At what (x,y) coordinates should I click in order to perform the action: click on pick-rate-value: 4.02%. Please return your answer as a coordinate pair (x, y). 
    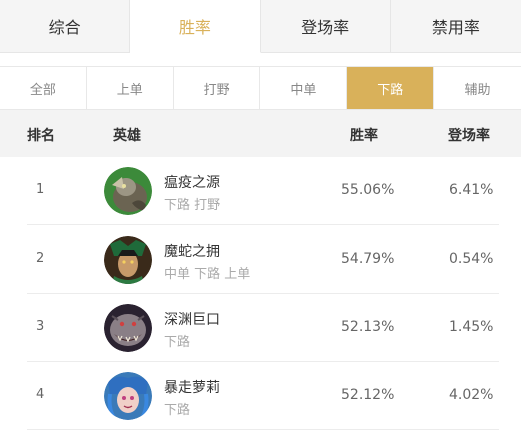
    Looking at the image, I should click on (471, 395).